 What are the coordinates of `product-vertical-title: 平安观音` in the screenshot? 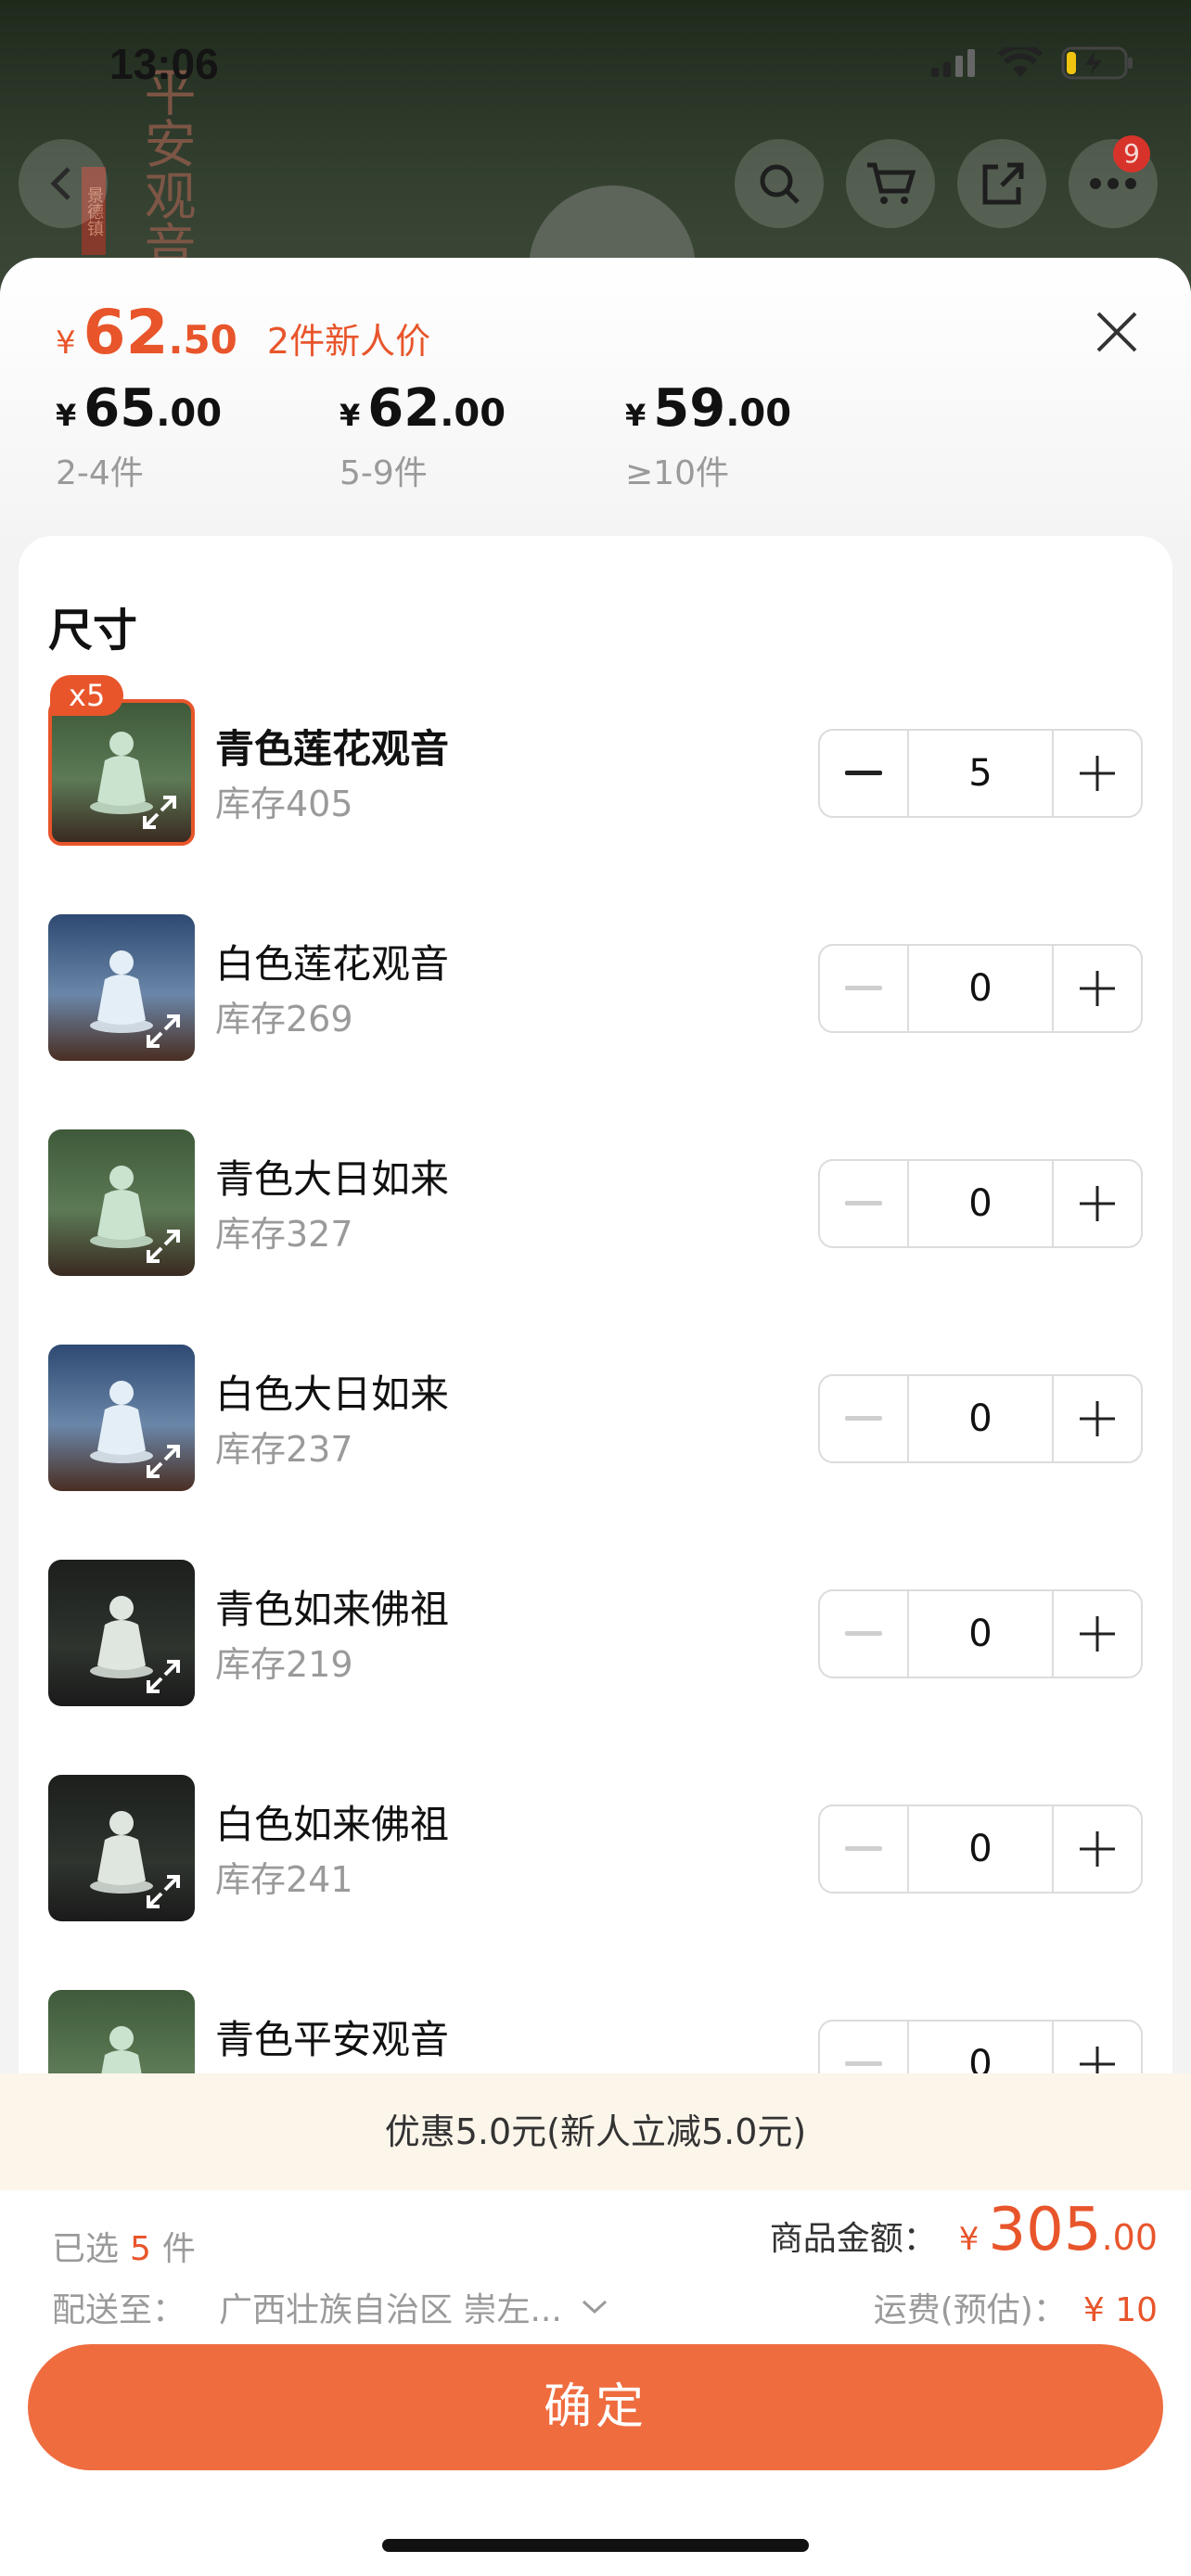 It's located at (165, 169).